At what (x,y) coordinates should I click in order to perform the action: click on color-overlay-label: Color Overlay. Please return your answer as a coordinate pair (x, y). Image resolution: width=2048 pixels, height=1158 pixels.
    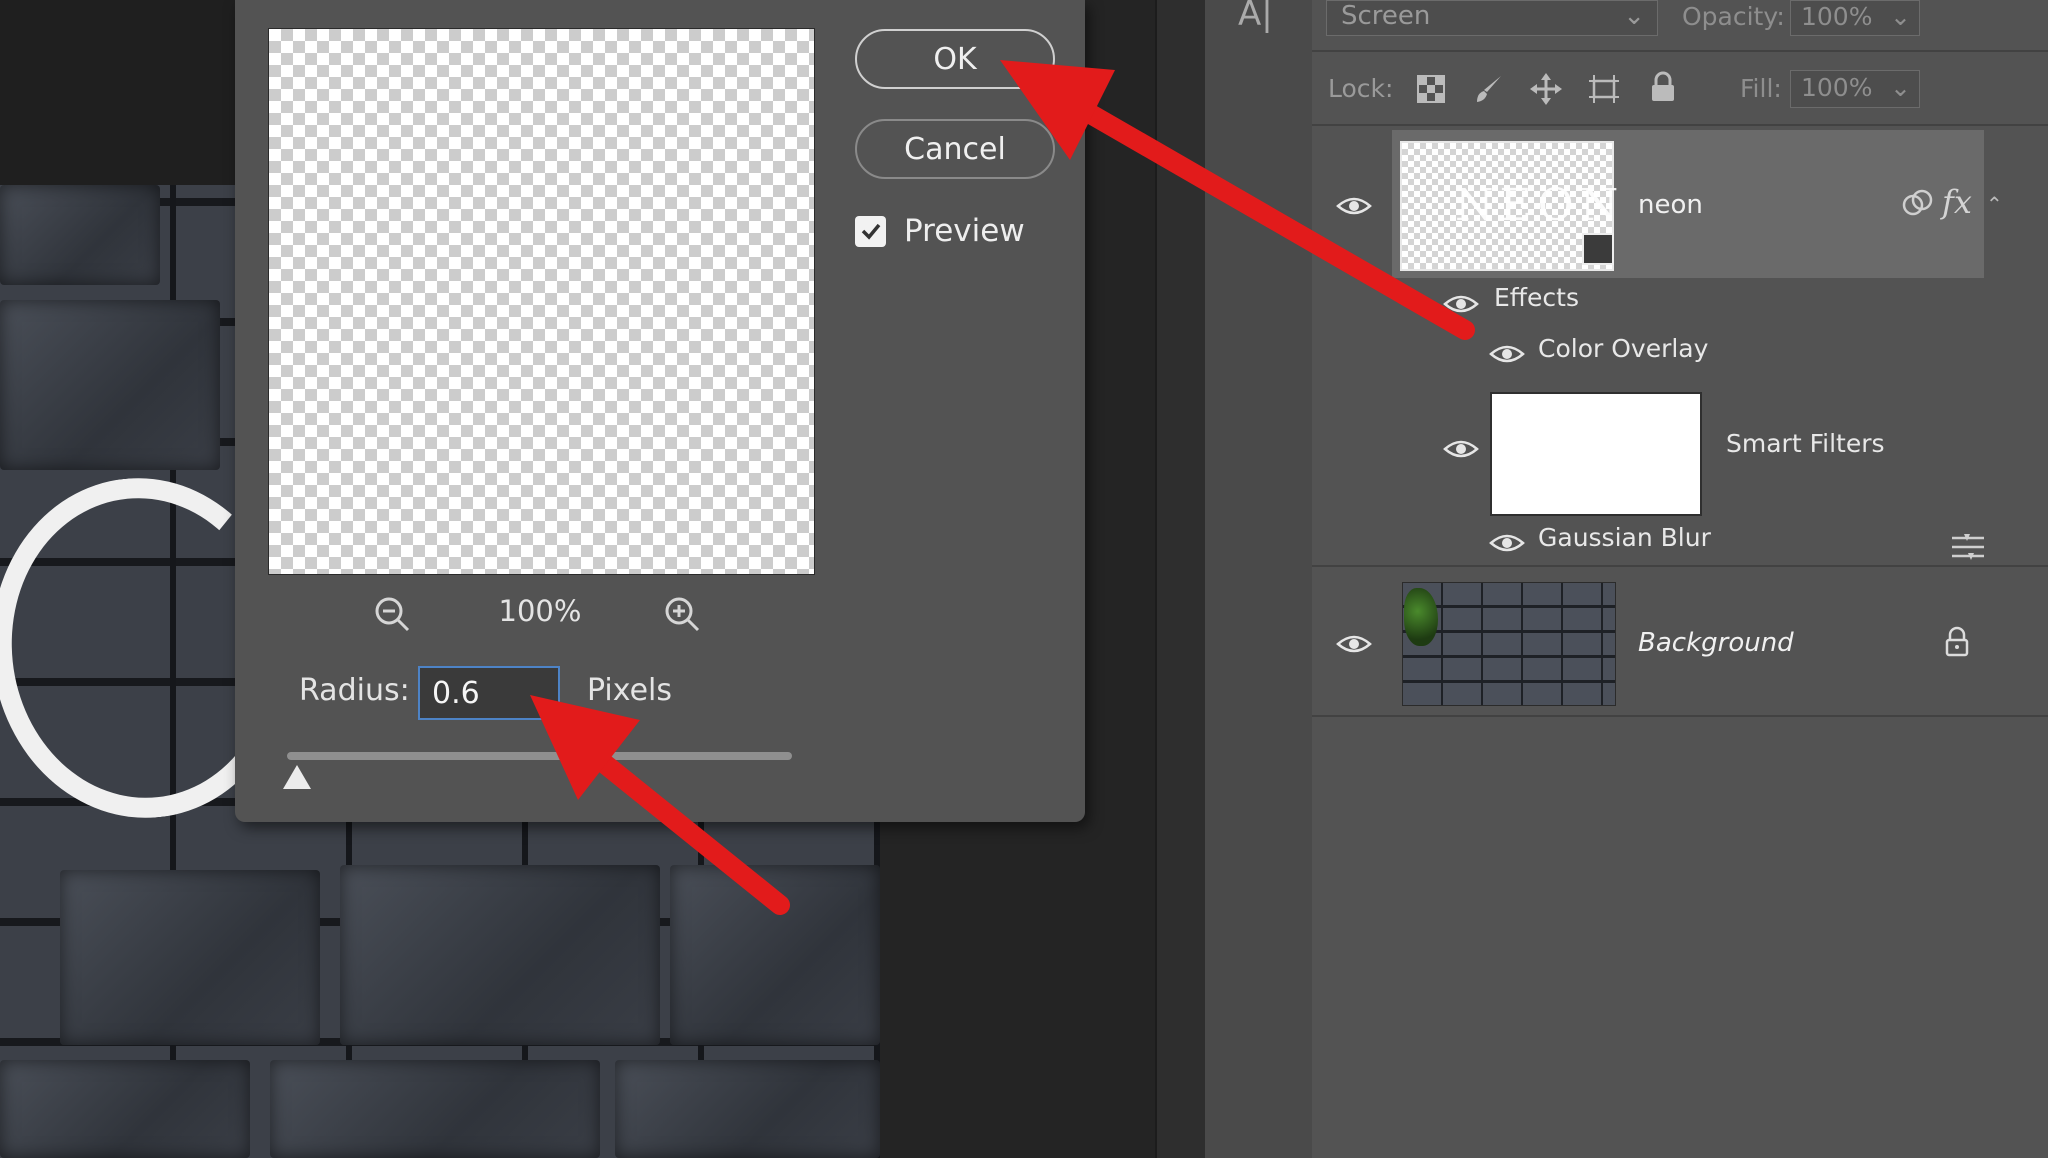
    Looking at the image, I should click on (1623, 348).